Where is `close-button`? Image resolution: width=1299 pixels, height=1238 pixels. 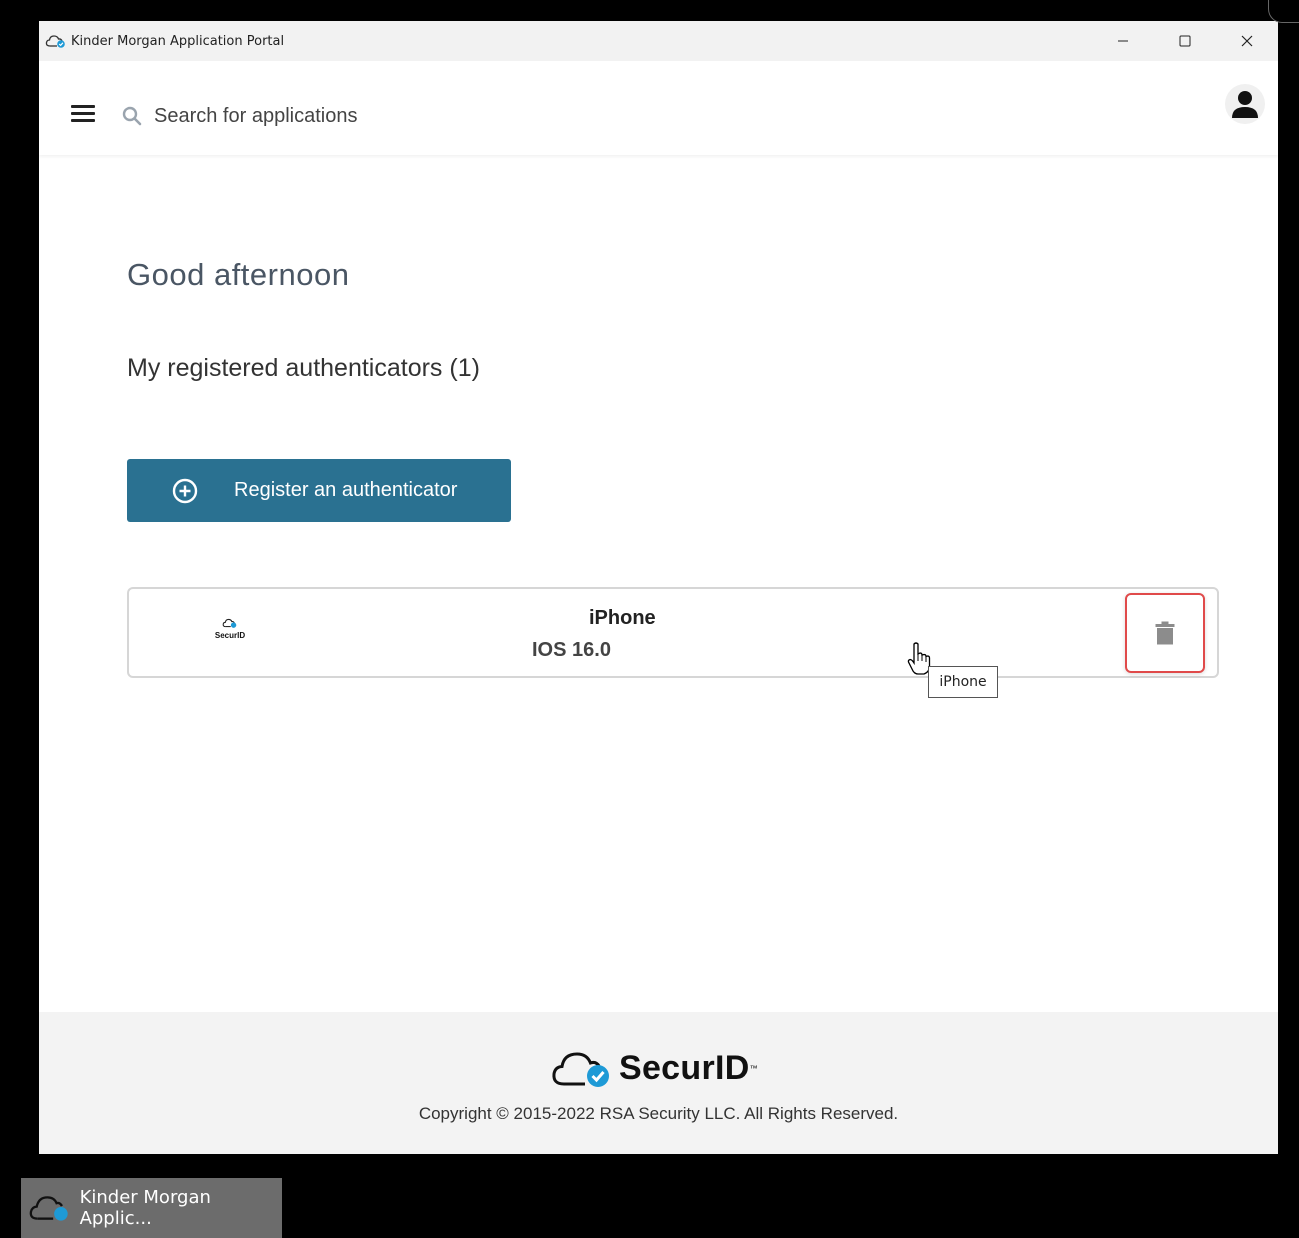 close-button is located at coordinates (1247, 41).